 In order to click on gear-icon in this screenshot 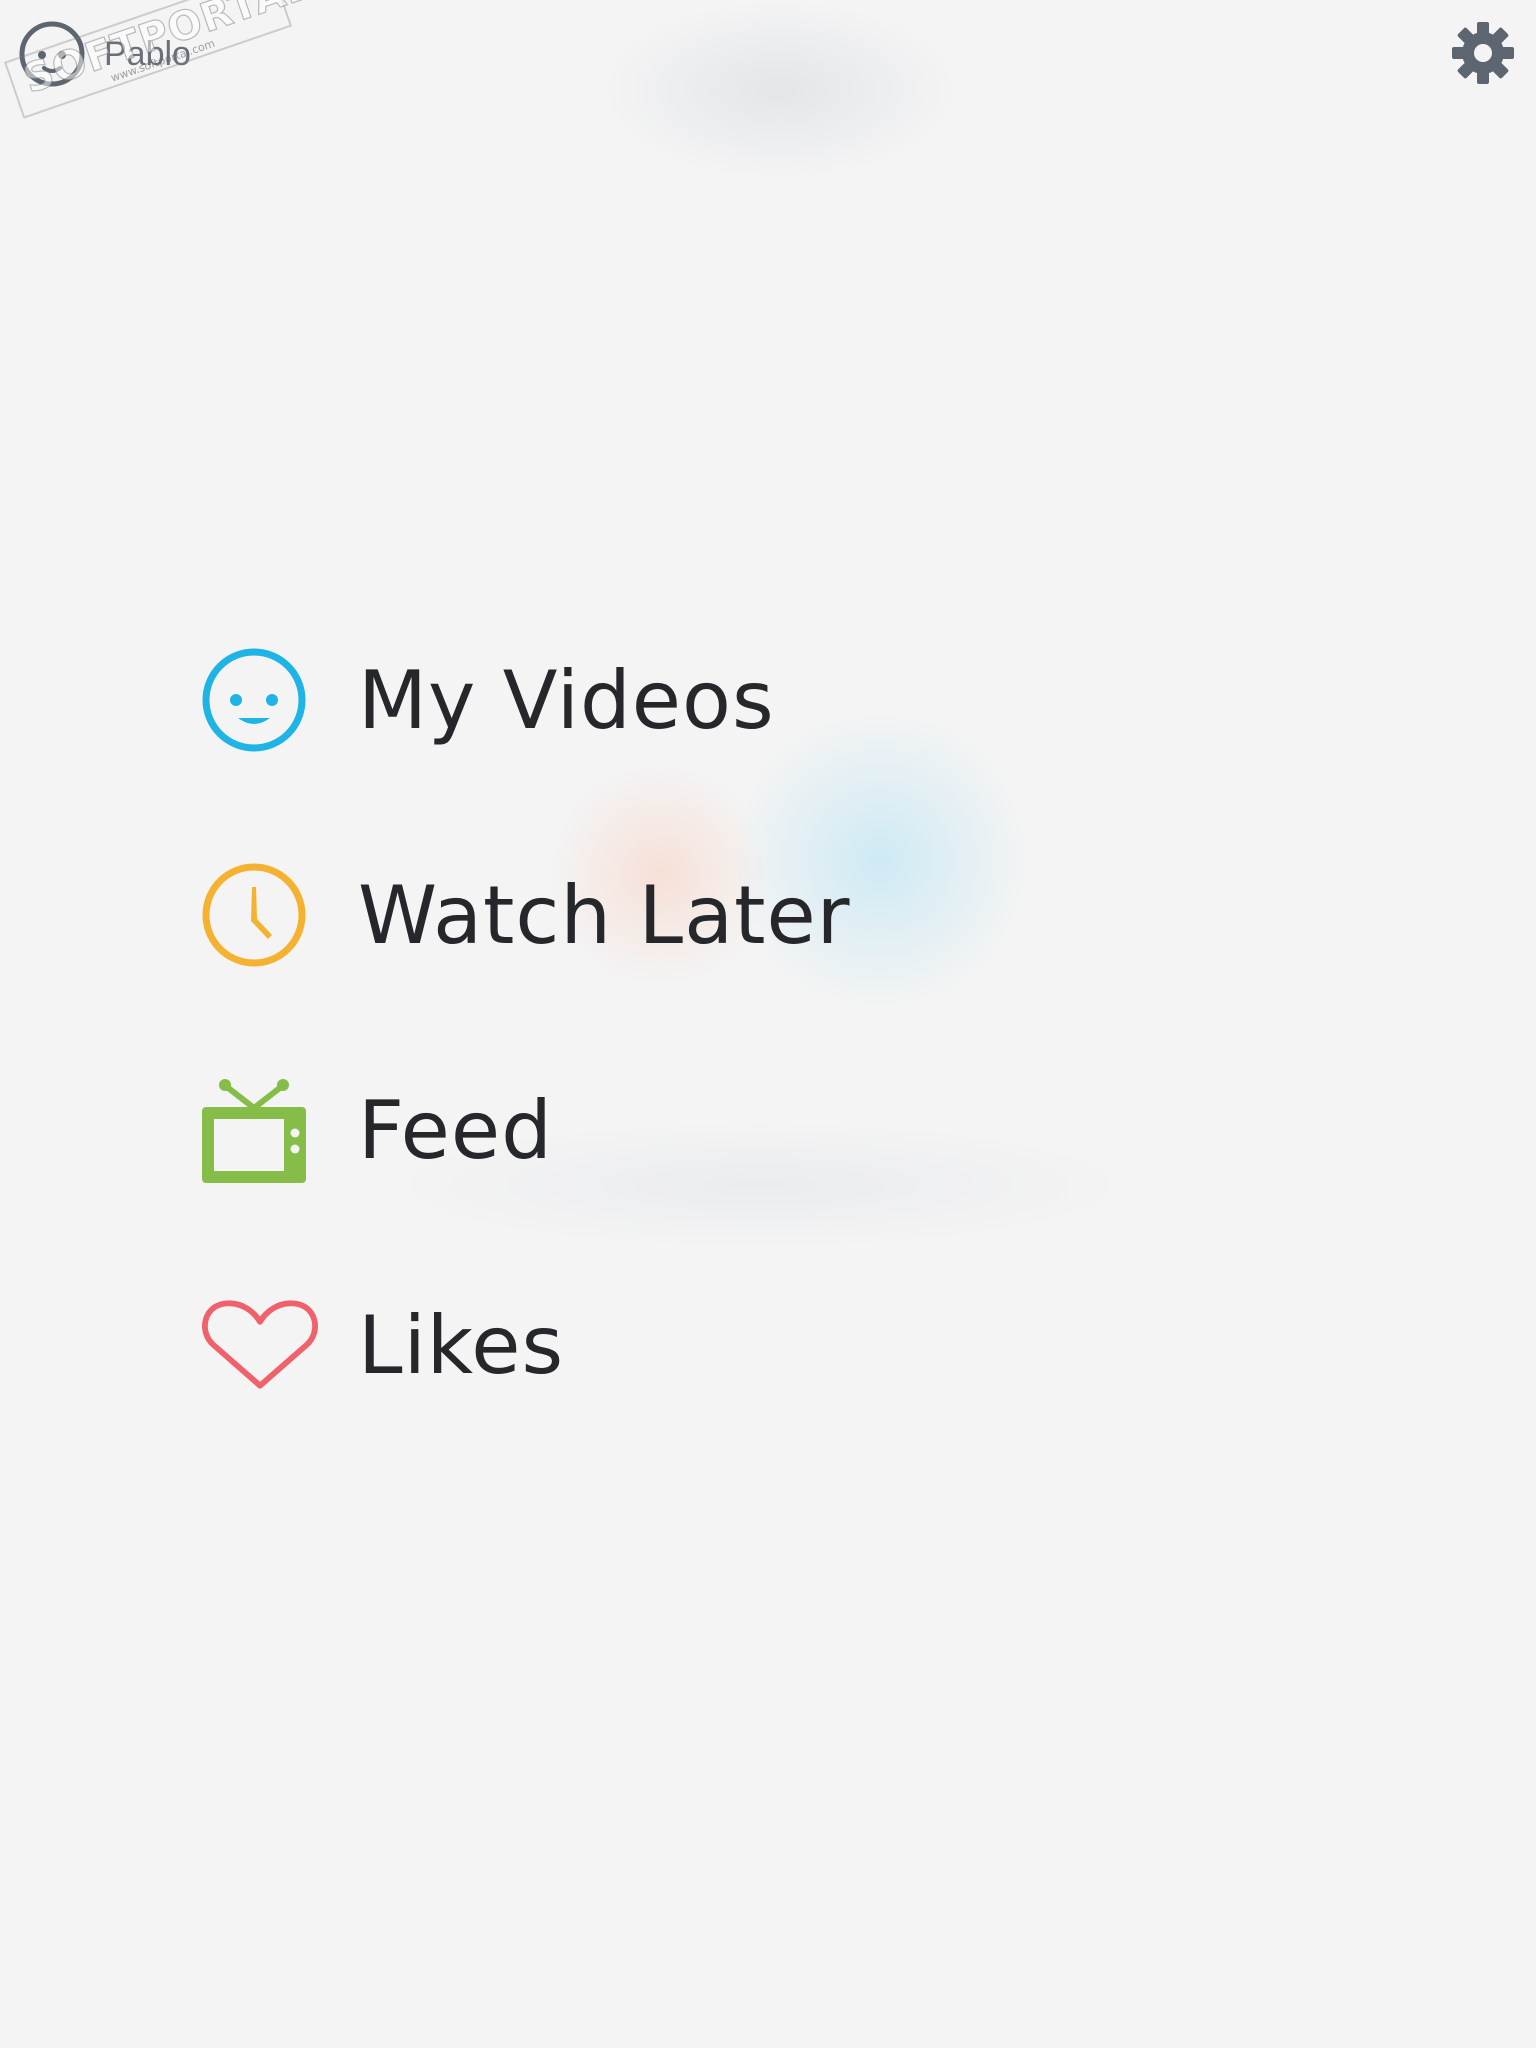, I will do `click(1483, 53)`.